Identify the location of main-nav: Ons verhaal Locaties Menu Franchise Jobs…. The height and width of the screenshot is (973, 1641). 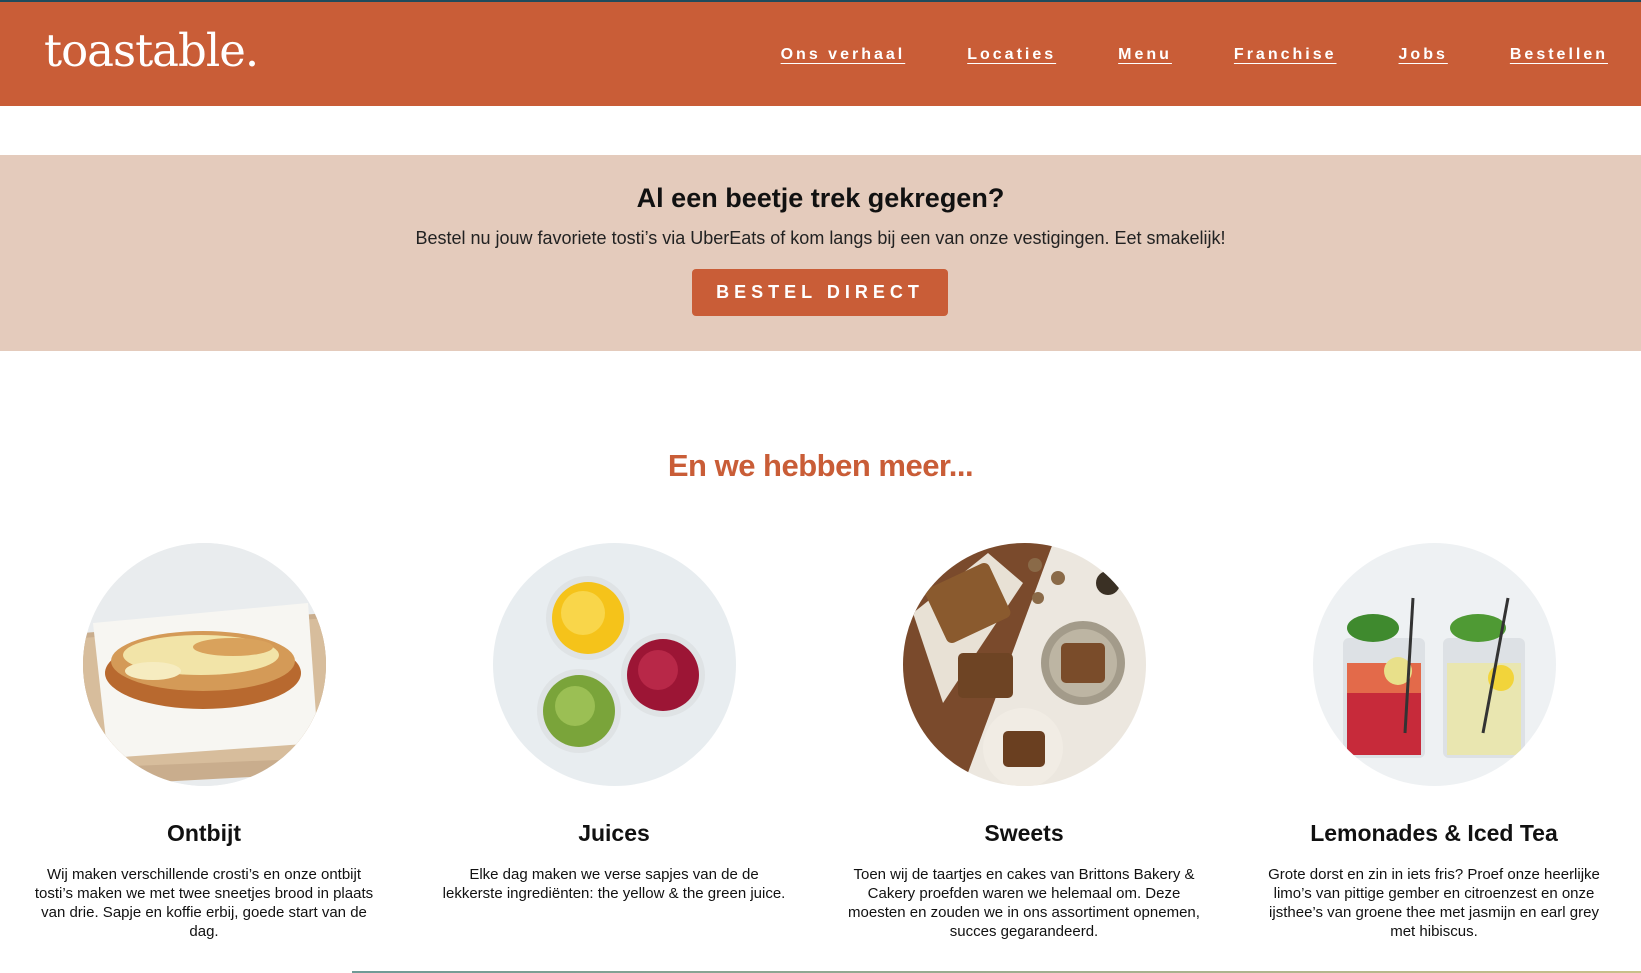
(1194, 55).